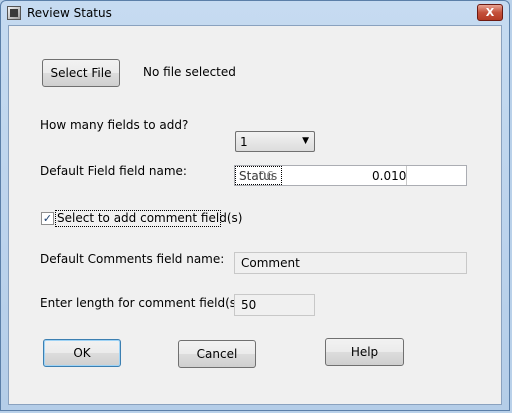 The height and width of the screenshot is (413, 512). Describe the element at coordinates (350, 175) in the screenshot. I see `field-name-input: Status Sta06 0.010` at that location.